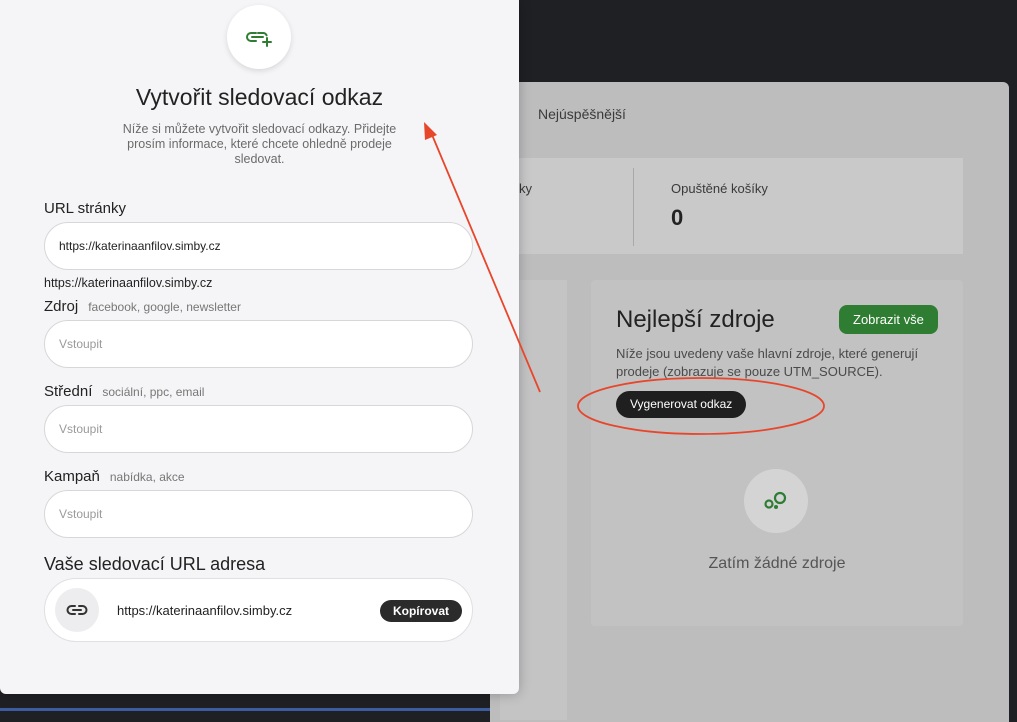 This screenshot has width=1017, height=722. I want to click on campaign-field-hint: nabídka, akce, so click(147, 477).